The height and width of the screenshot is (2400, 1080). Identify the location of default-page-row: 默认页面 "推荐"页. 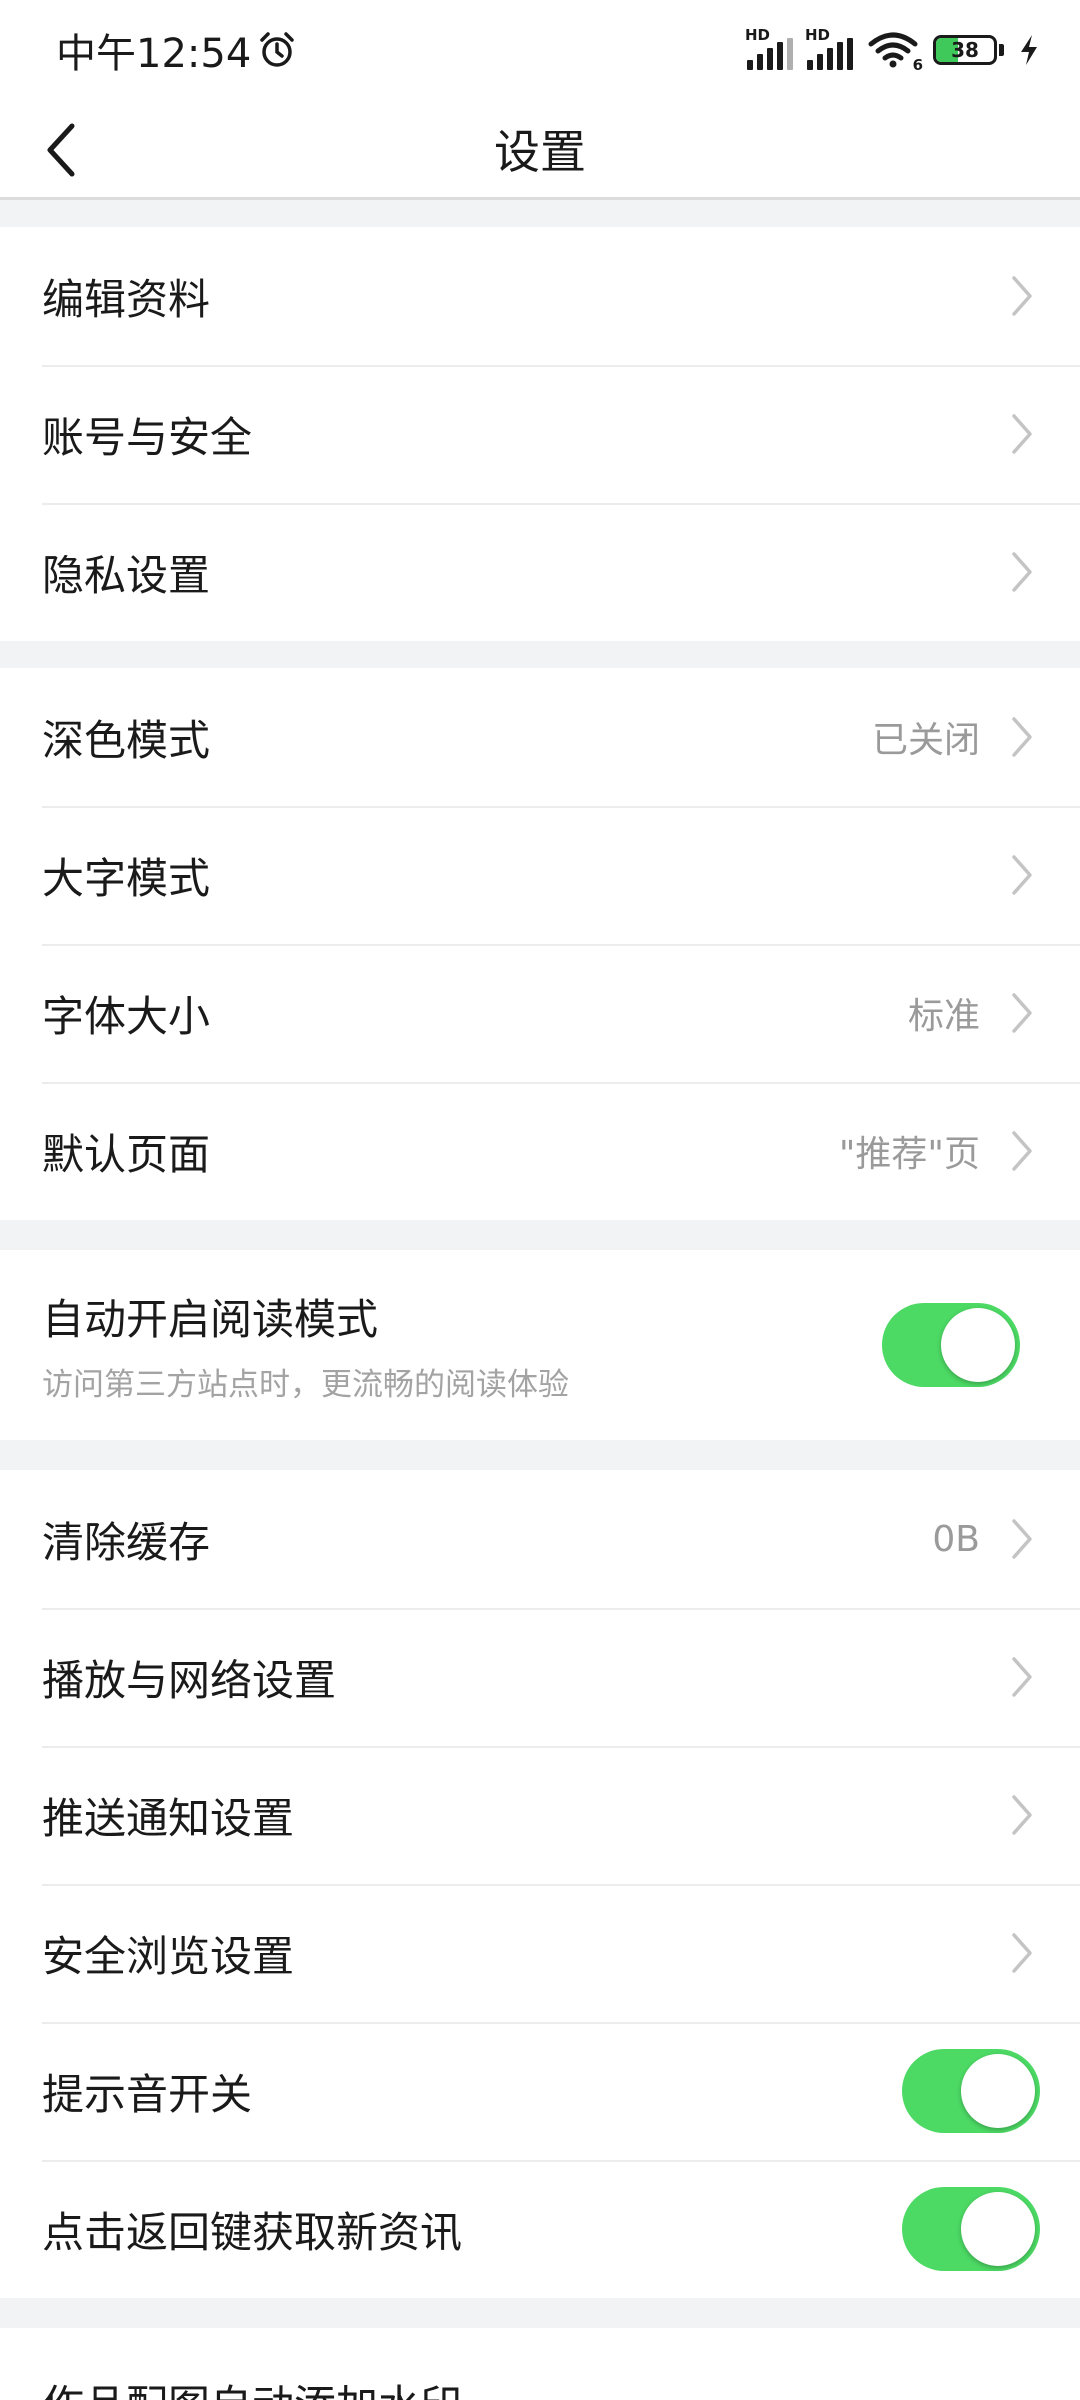
(540, 1151).